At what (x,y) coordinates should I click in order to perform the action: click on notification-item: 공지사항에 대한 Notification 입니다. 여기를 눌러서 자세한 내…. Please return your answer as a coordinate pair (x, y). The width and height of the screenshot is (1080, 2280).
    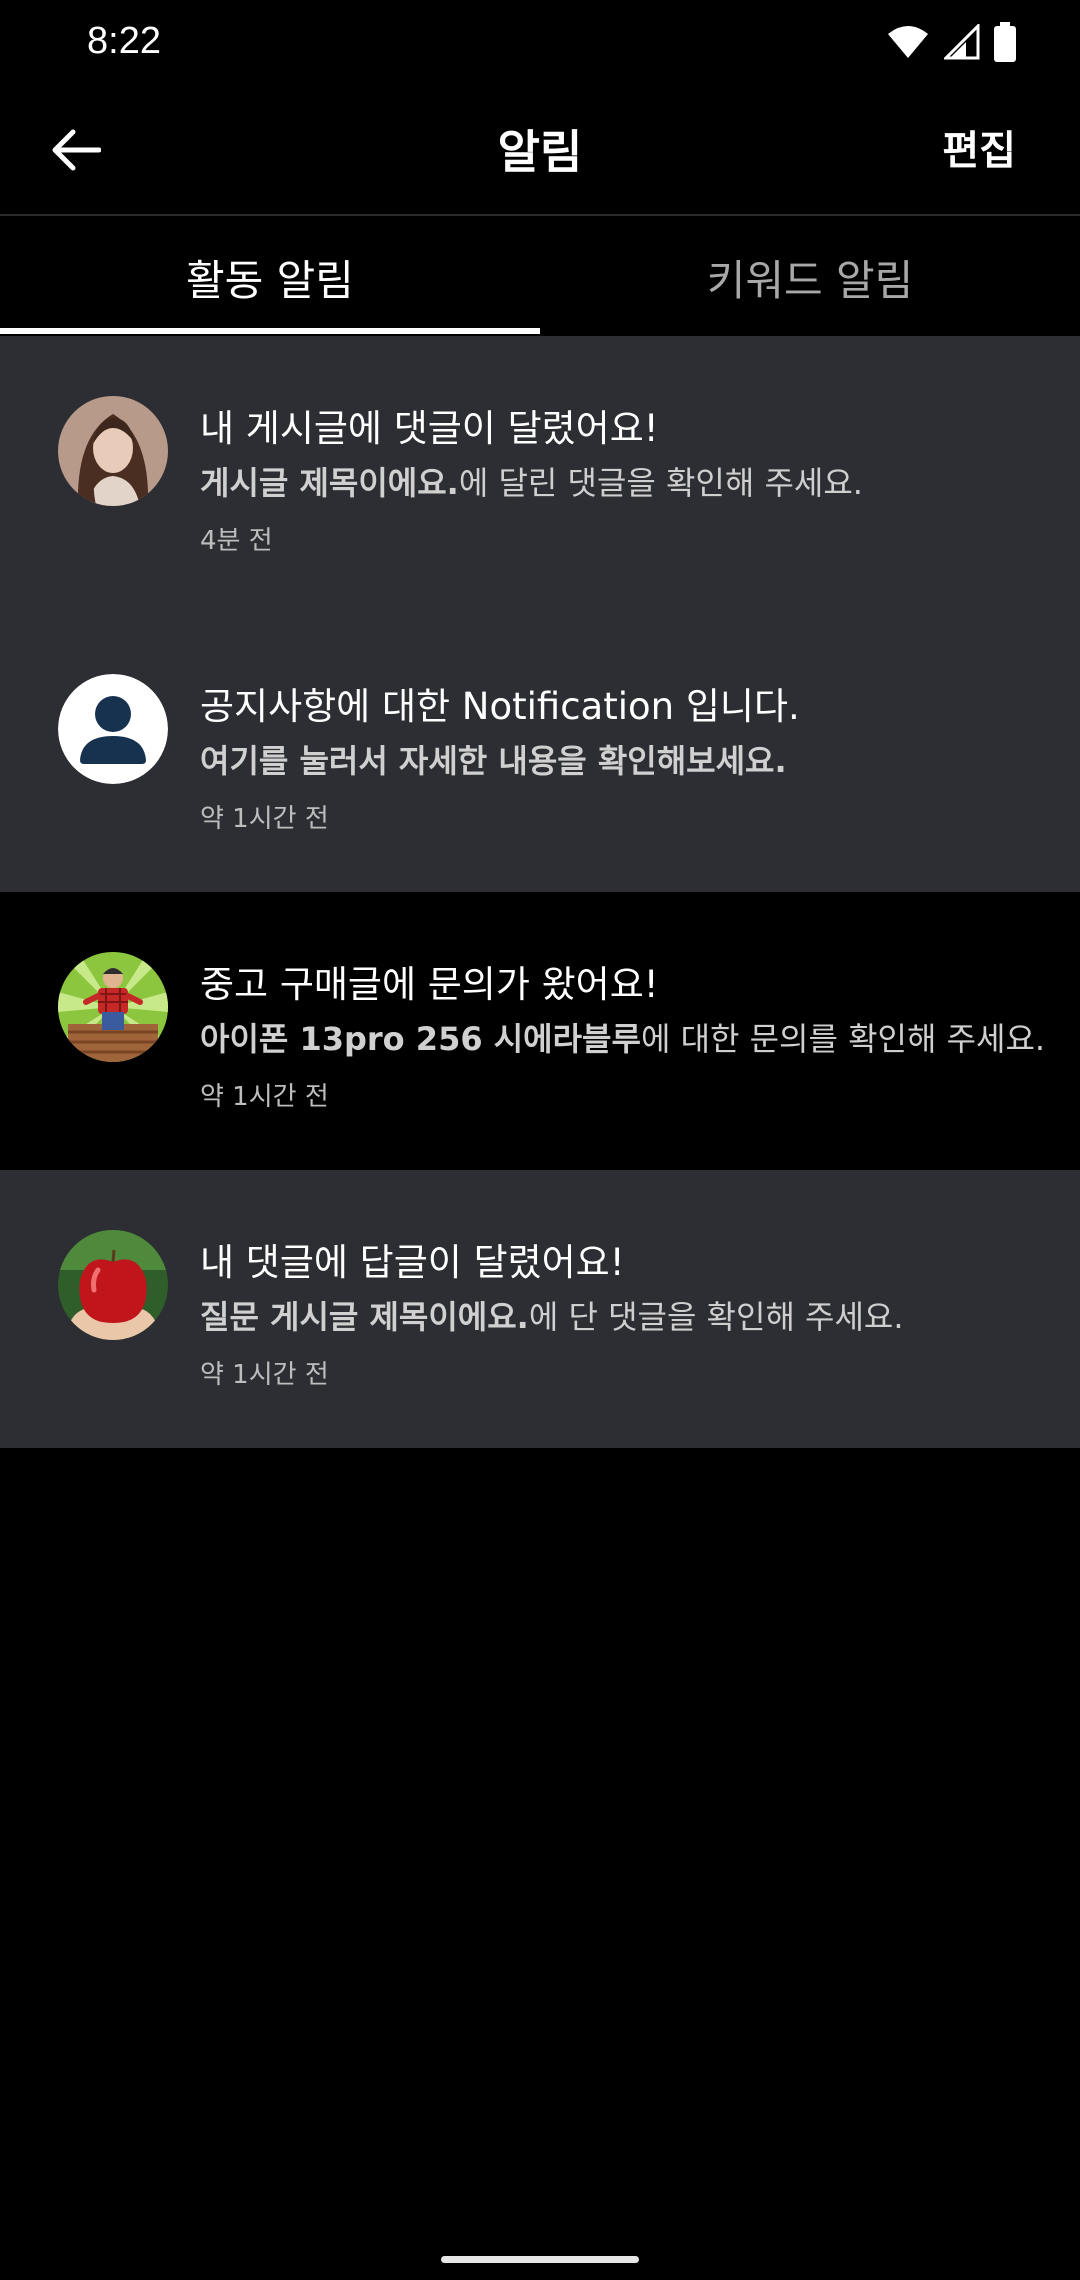
    Looking at the image, I should click on (540, 753).